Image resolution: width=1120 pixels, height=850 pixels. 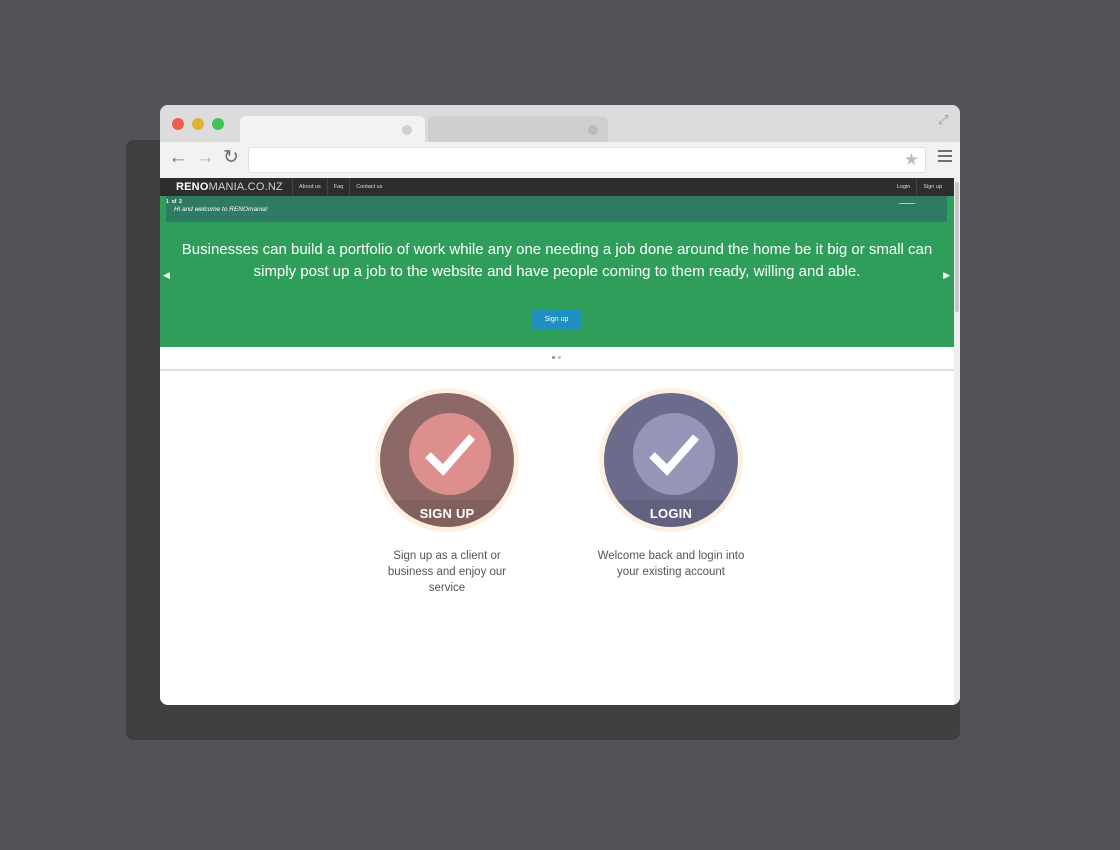 I want to click on maximize-window-button, so click(x=218, y=124).